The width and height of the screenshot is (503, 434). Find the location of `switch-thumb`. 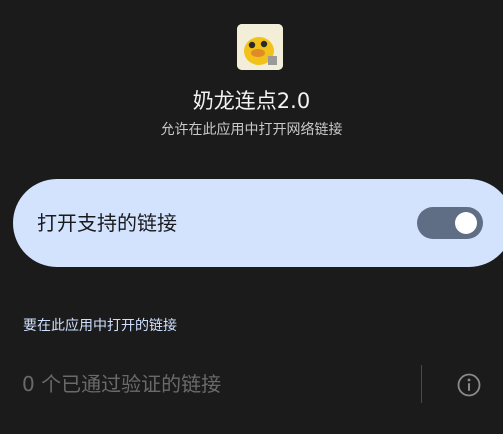

switch-thumb is located at coordinates (466, 223).